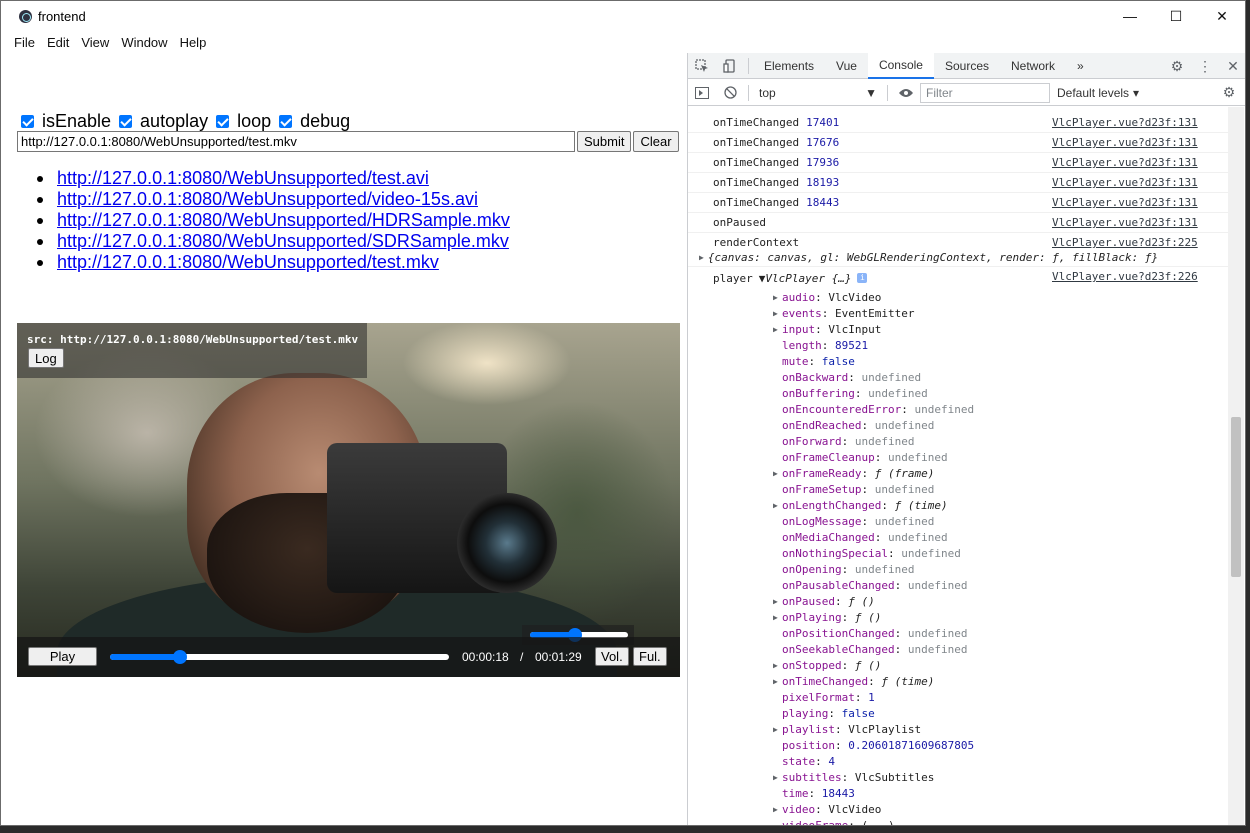  Describe the element at coordinates (62, 656) in the screenshot. I see `play-button: Play` at that location.